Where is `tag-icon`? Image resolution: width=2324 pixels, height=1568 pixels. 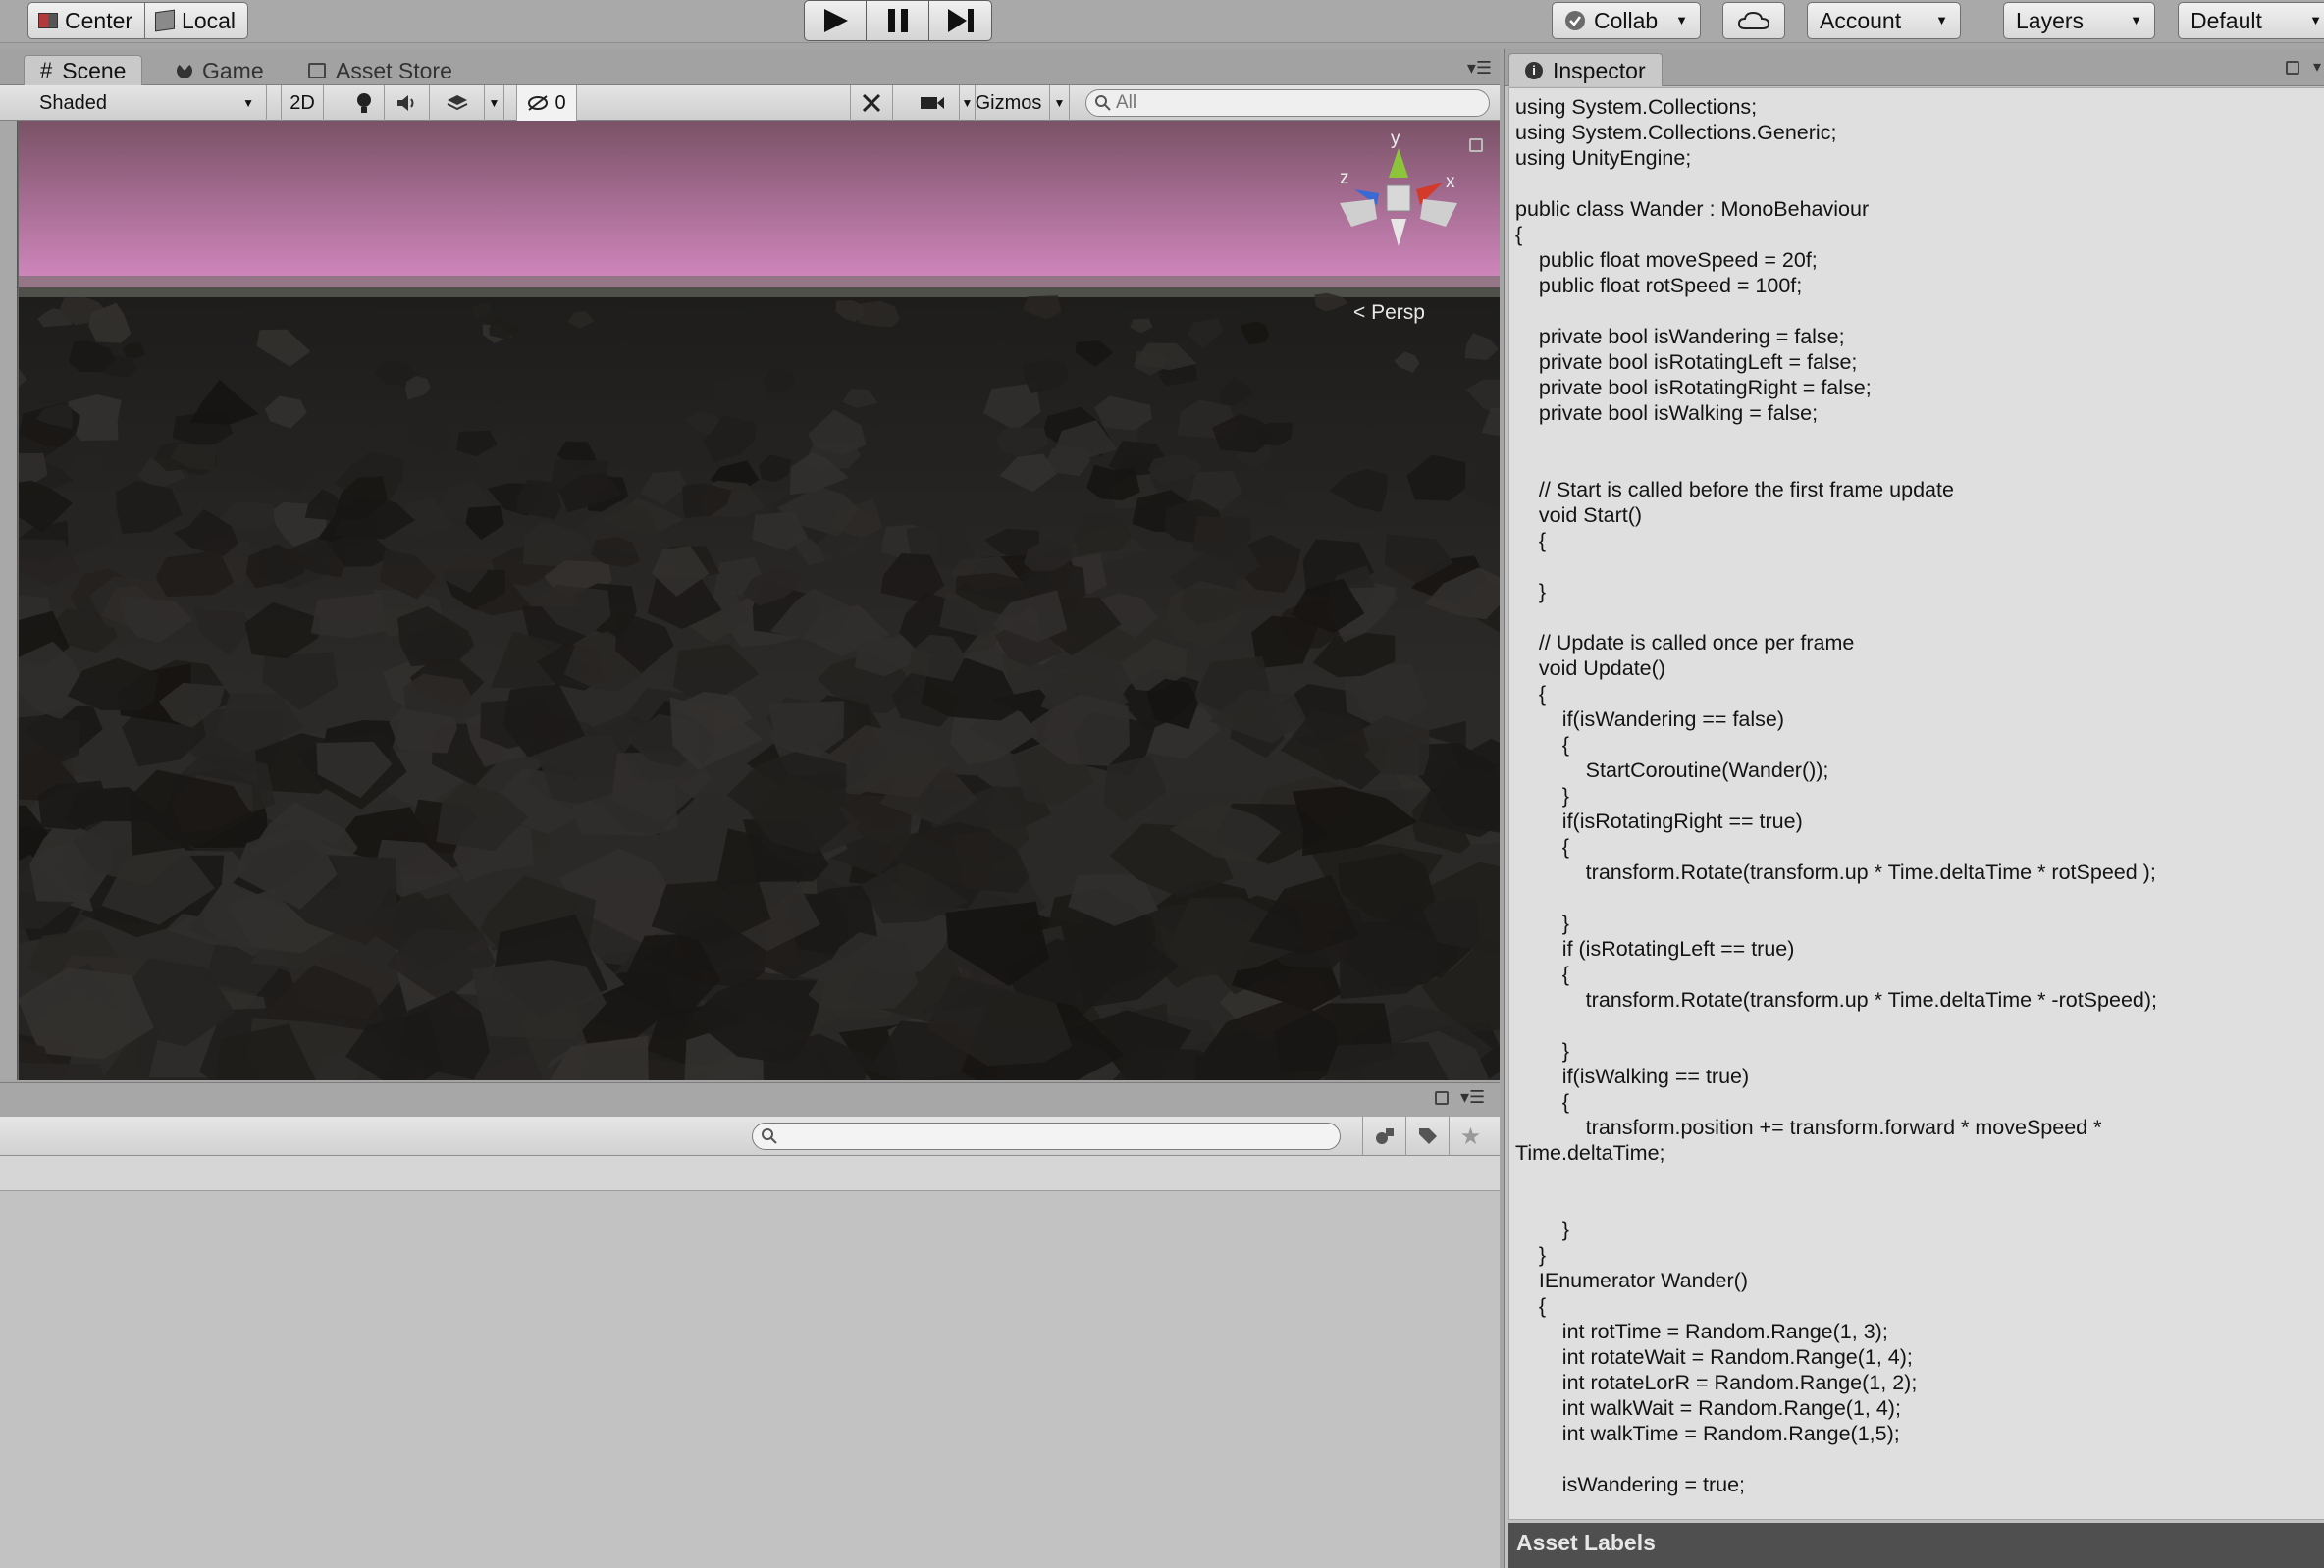
tag-icon is located at coordinates (1428, 1136).